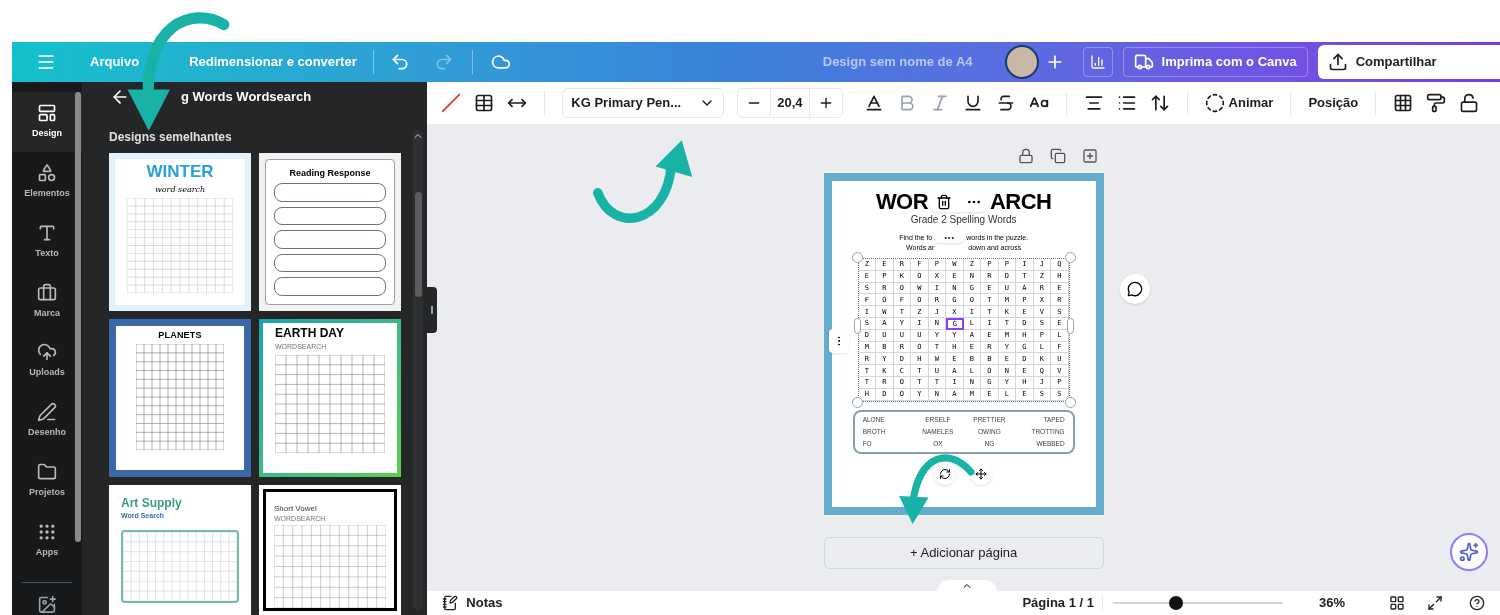  I want to click on page-title: WOR, so click(901, 202).